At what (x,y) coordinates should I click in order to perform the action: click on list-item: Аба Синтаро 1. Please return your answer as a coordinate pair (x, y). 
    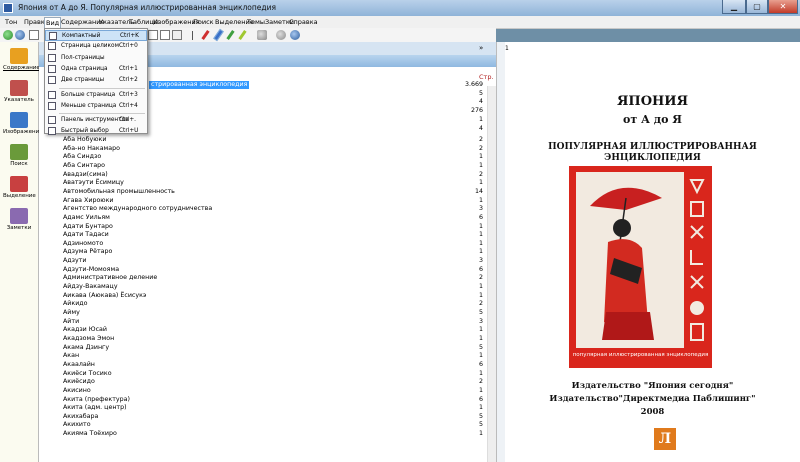
    Looking at the image, I should click on (273, 166).